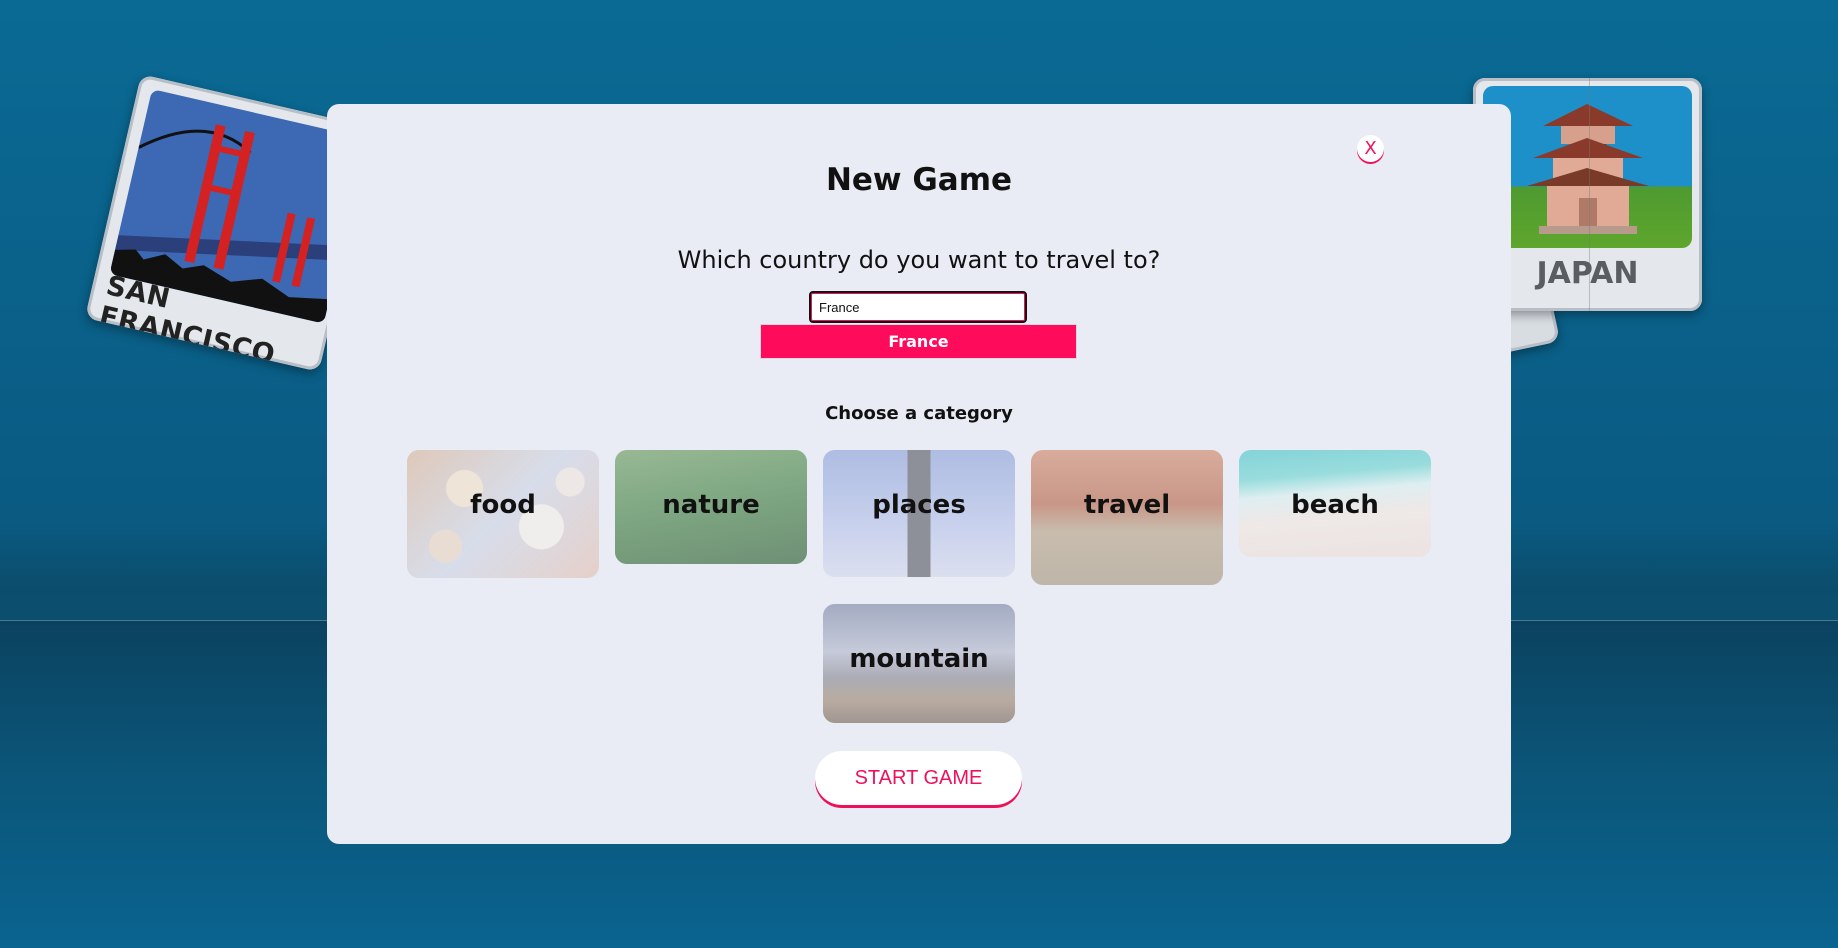 The height and width of the screenshot is (948, 1838). I want to click on category-label: nature, so click(711, 505).